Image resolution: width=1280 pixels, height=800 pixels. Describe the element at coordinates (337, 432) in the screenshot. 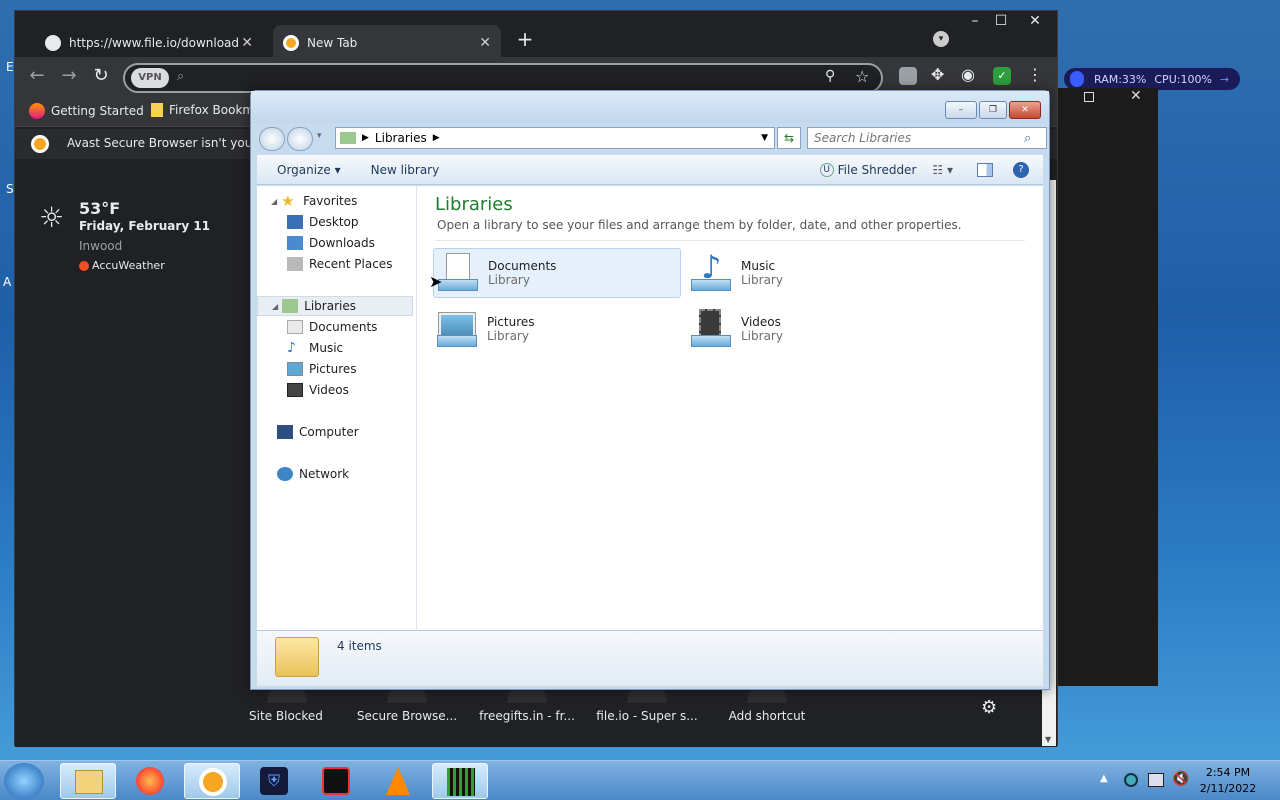

I see `nav-computer: Computer` at that location.